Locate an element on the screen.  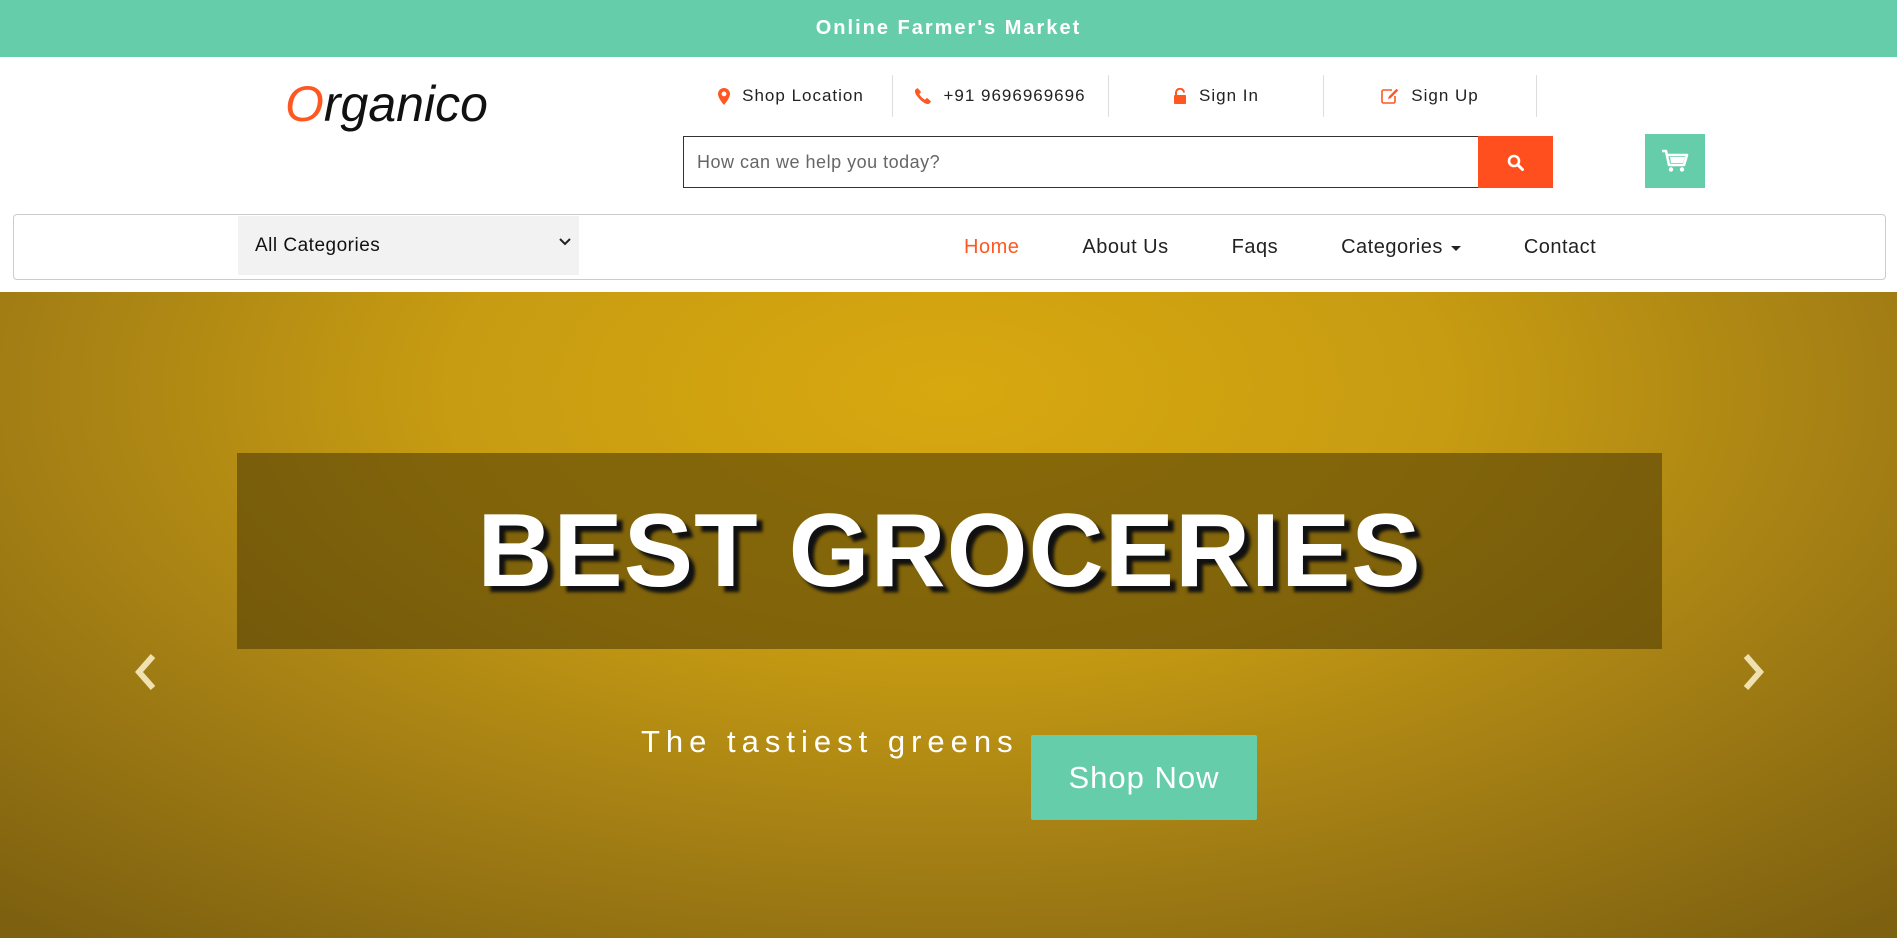
chevron-down-icon is located at coordinates (565, 242).